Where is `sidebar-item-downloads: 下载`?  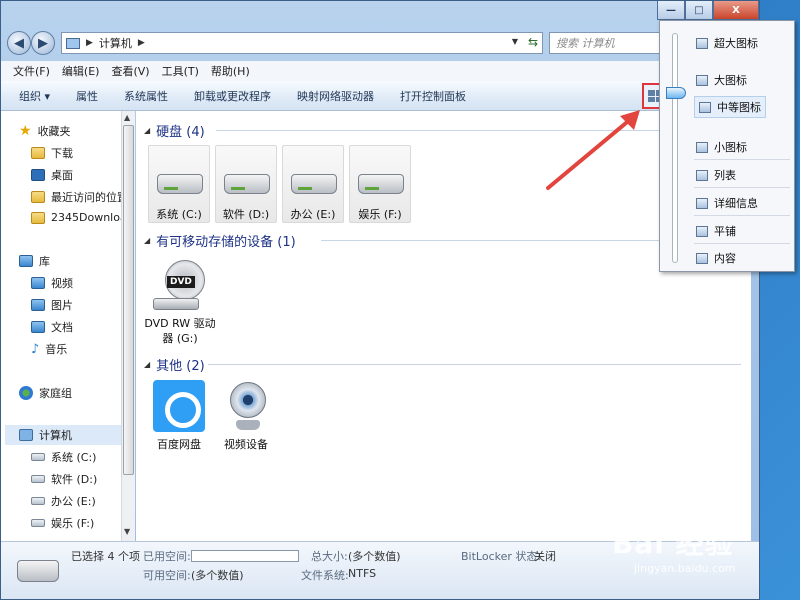
sidebar-item-downloads: 下载 is located at coordinates (52, 153).